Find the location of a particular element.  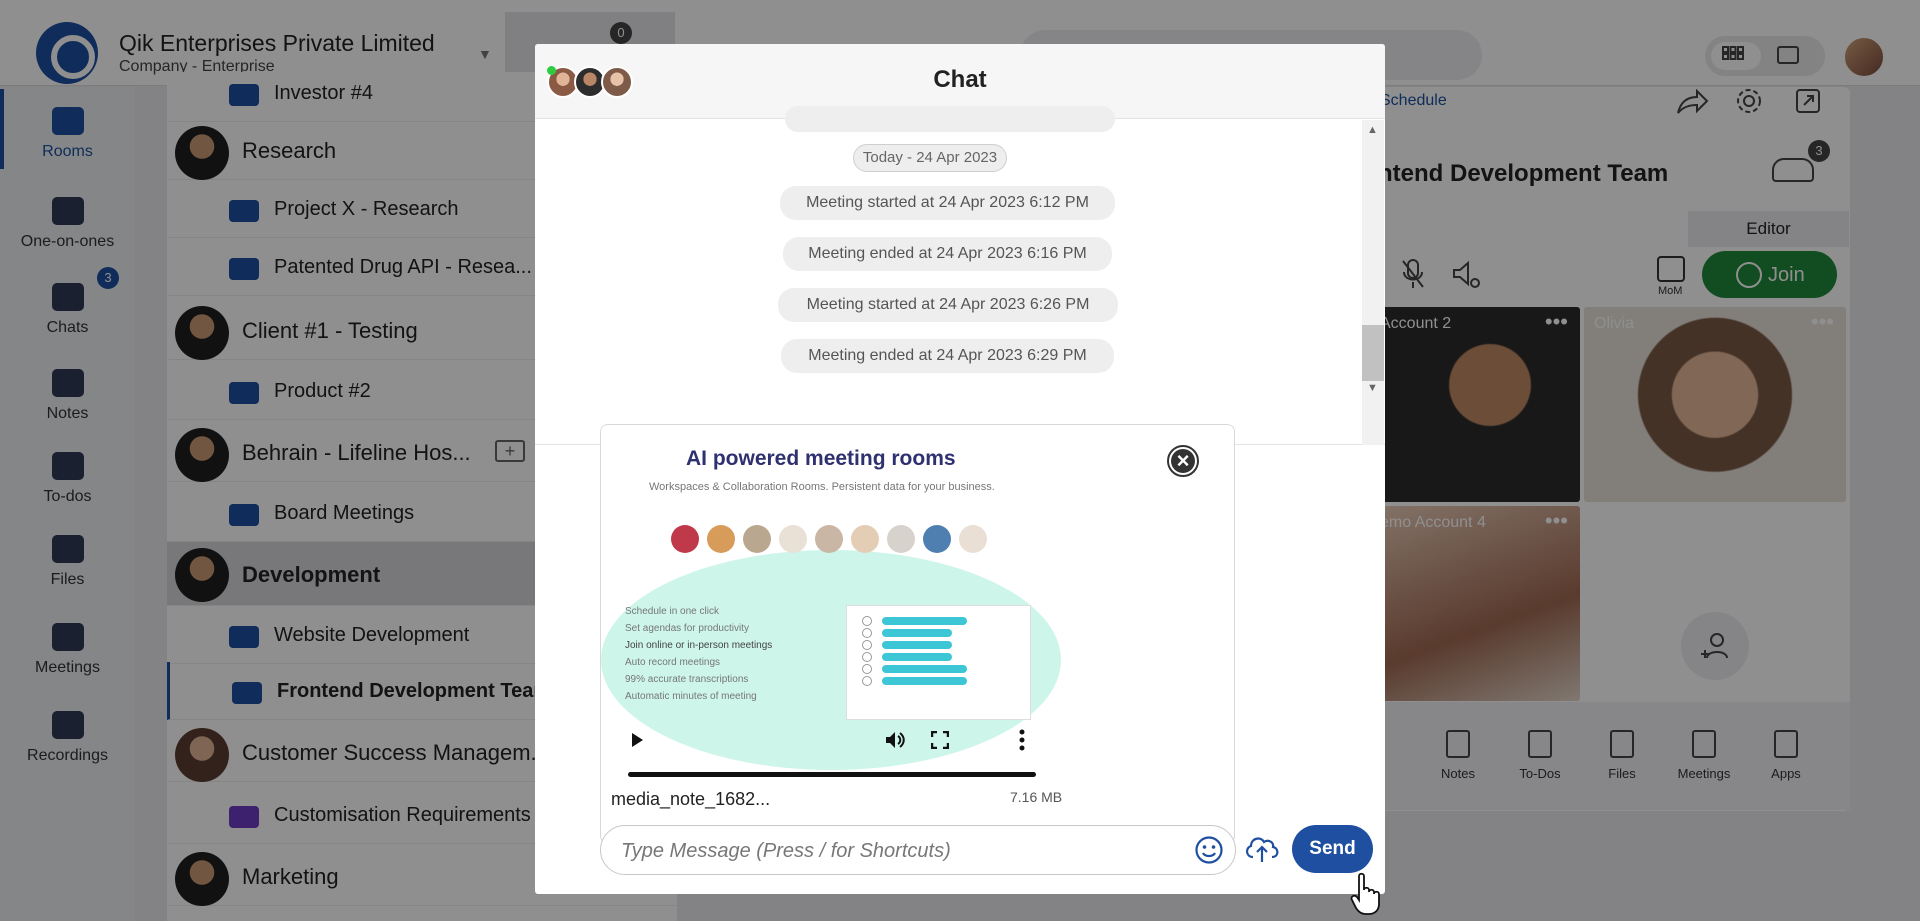

feature-item: 99% accurate transcriptions is located at coordinates (687, 679).